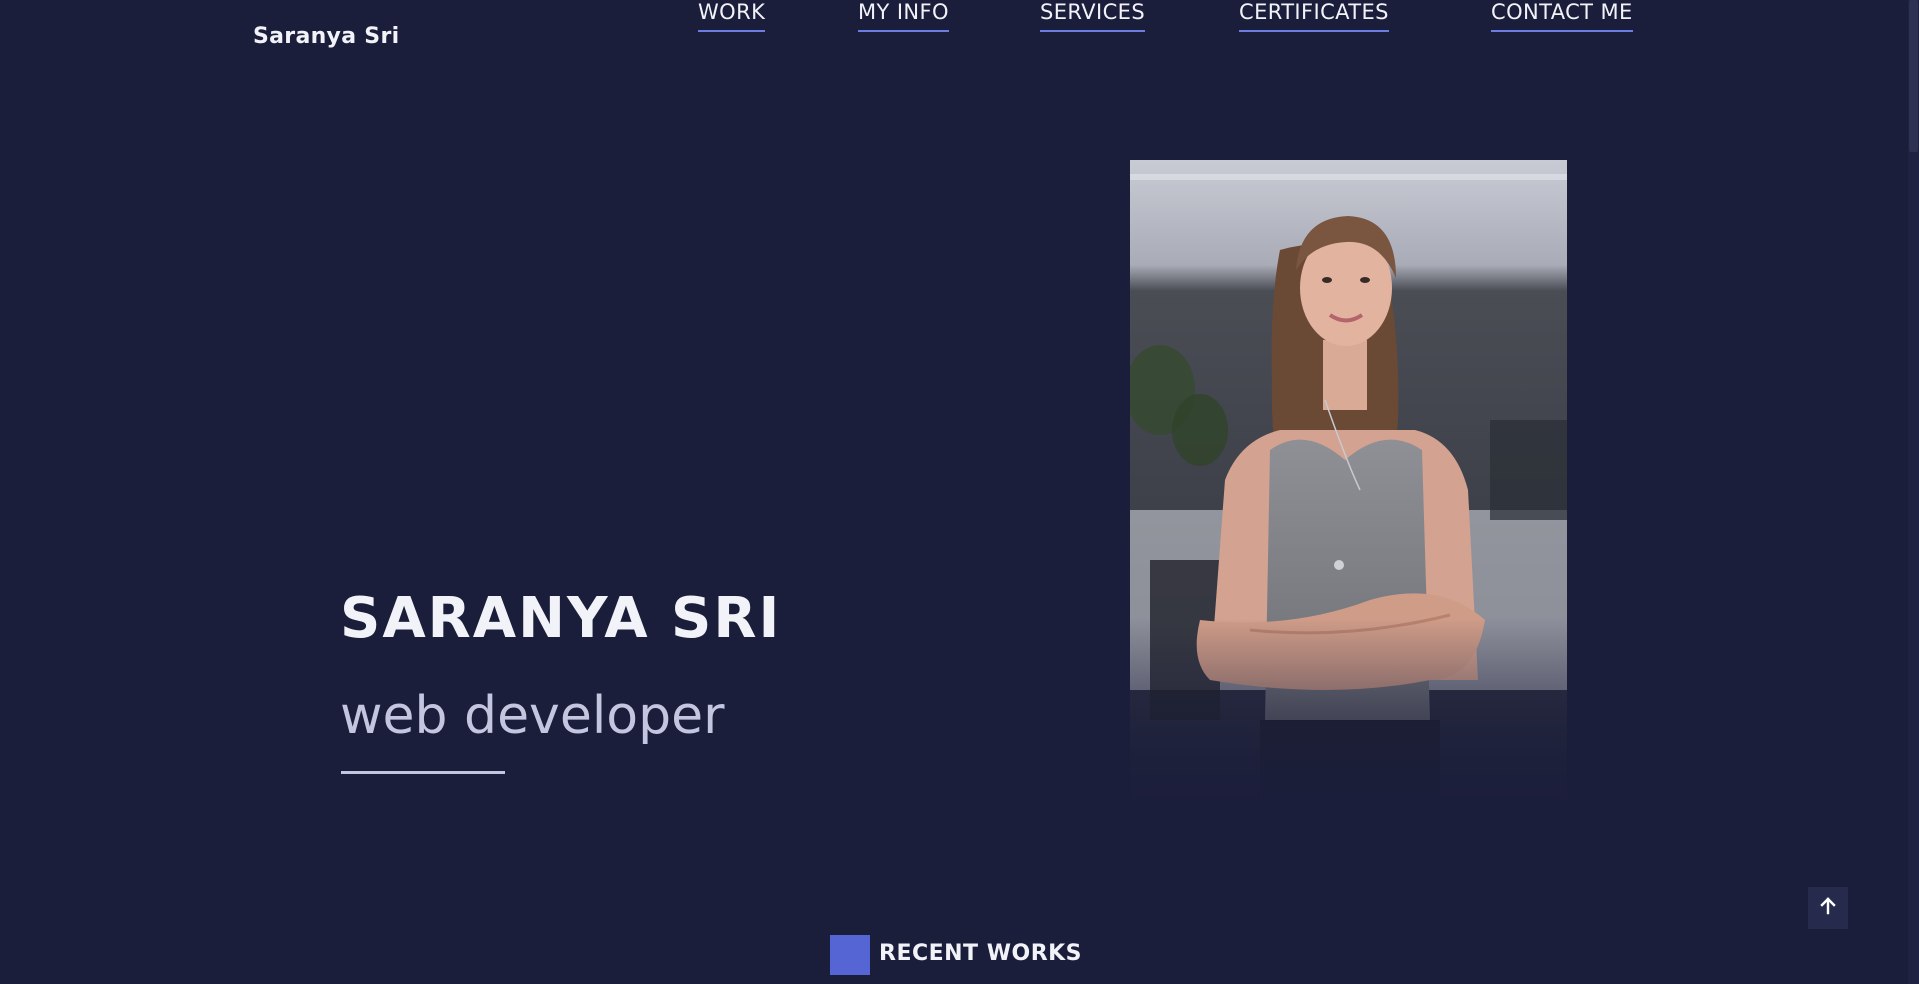 The height and width of the screenshot is (984, 1919). What do you see at coordinates (1913, 492) in the screenshot?
I see `page-scrollbar` at bounding box center [1913, 492].